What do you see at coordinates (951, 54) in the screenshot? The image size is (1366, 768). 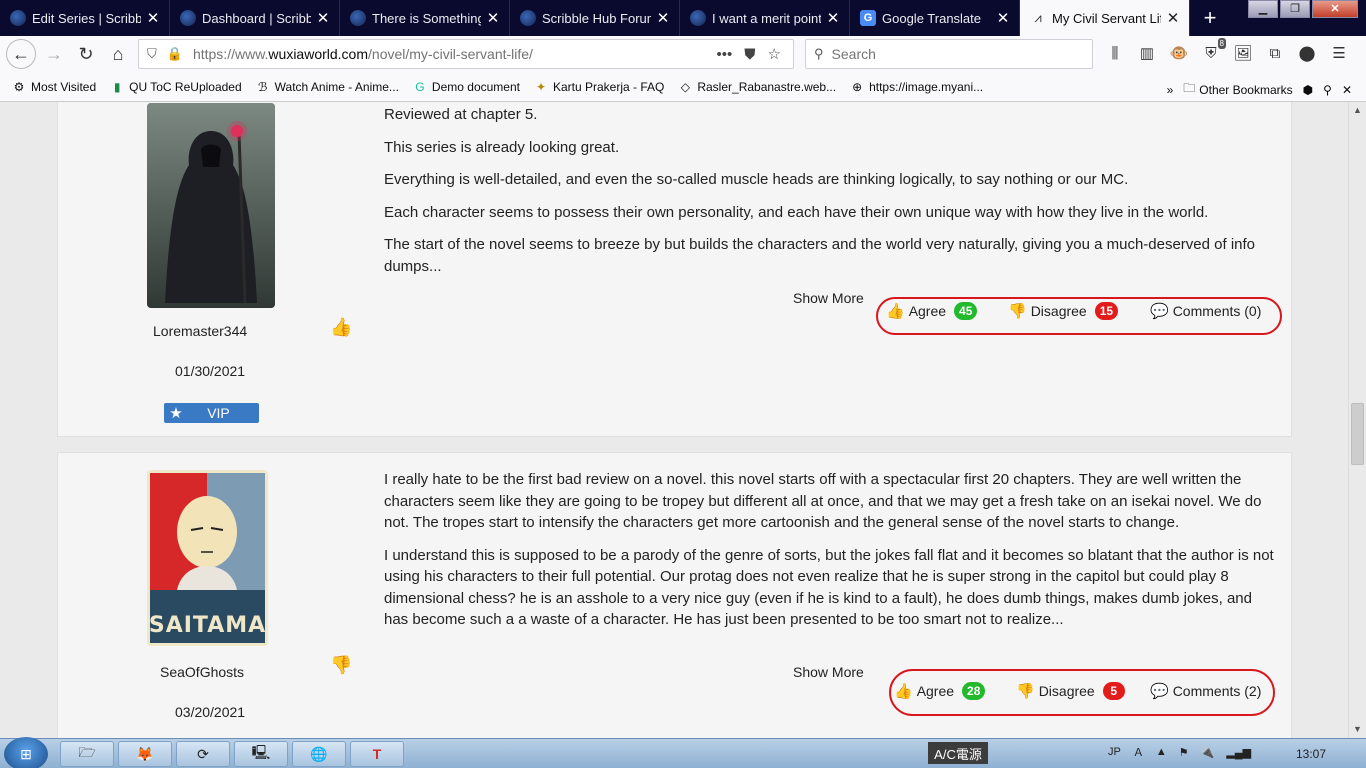 I see `search-input` at bounding box center [951, 54].